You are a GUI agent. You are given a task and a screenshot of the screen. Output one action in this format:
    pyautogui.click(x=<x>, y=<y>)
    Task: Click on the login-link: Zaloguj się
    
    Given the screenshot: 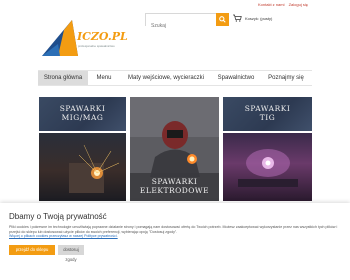 What is the action you would take?
    pyautogui.click(x=298, y=4)
    